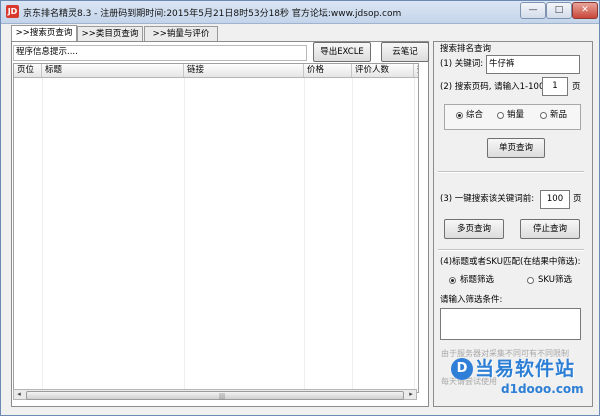 This screenshot has height=416, width=600. Describe the element at coordinates (550, 229) in the screenshot. I see `stop-query-button: 停止查询` at that location.